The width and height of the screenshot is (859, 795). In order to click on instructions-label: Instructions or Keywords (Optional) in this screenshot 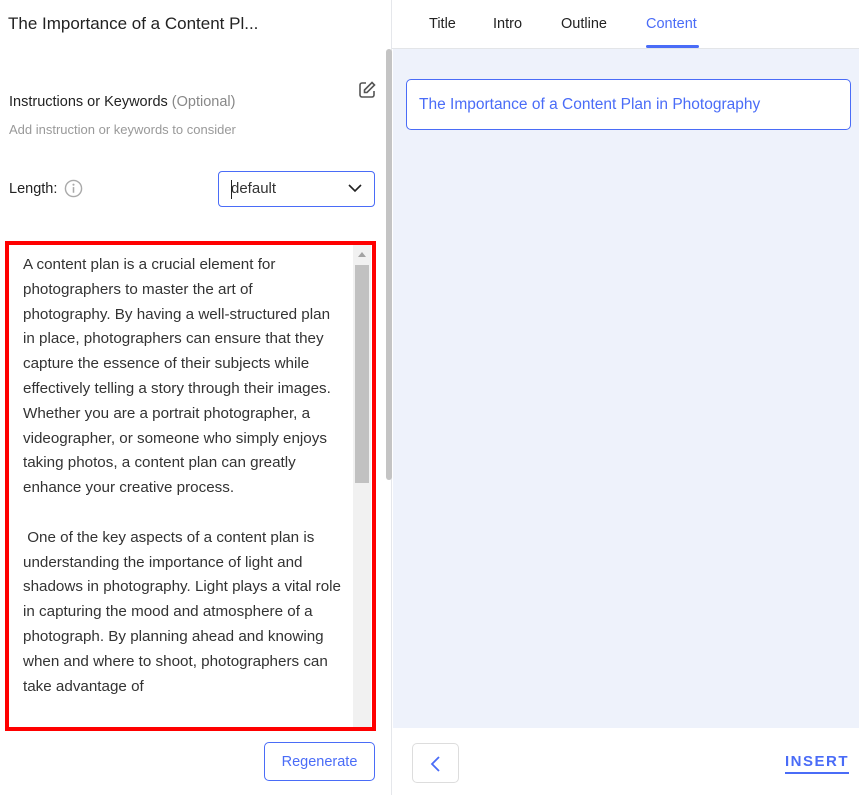, I will do `click(122, 102)`.